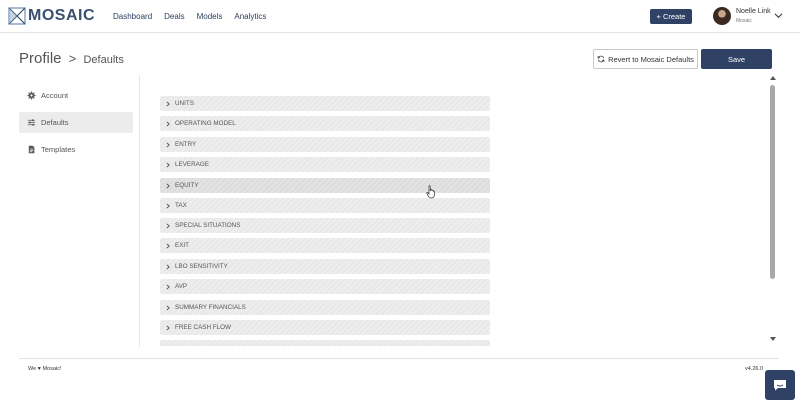 This screenshot has height=406, width=800. I want to click on app-version: v4.26.0, so click(754, 369).